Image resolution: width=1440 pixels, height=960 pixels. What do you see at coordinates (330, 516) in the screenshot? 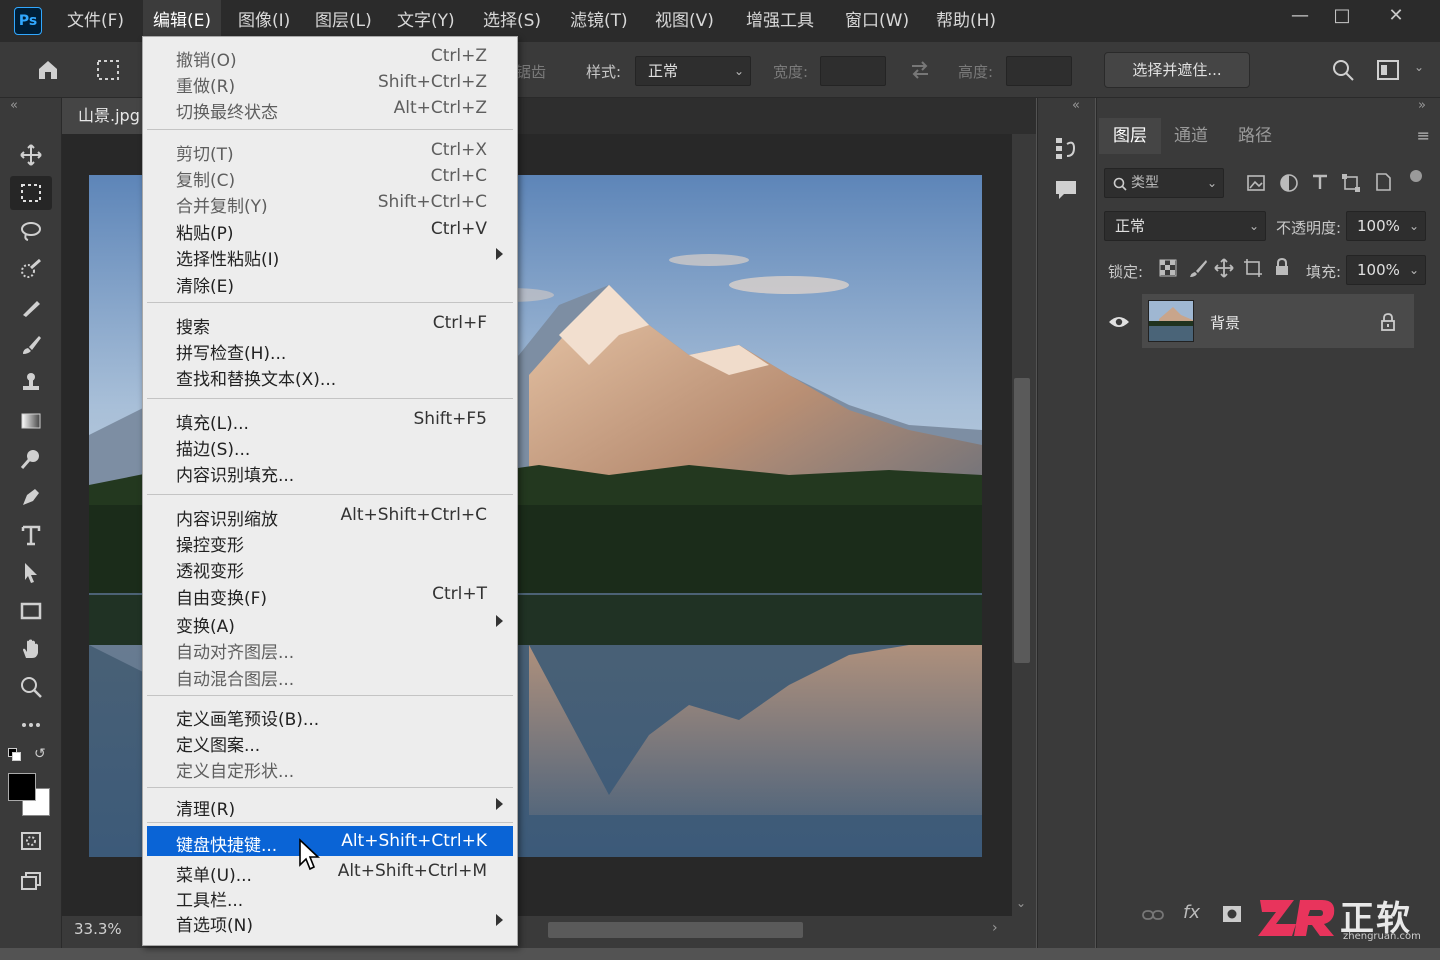
I see `menu-item-content-aware-scale: 内容识别缩放 Alt+Shift+Ctrl+C` at bounding box center [330, 516].